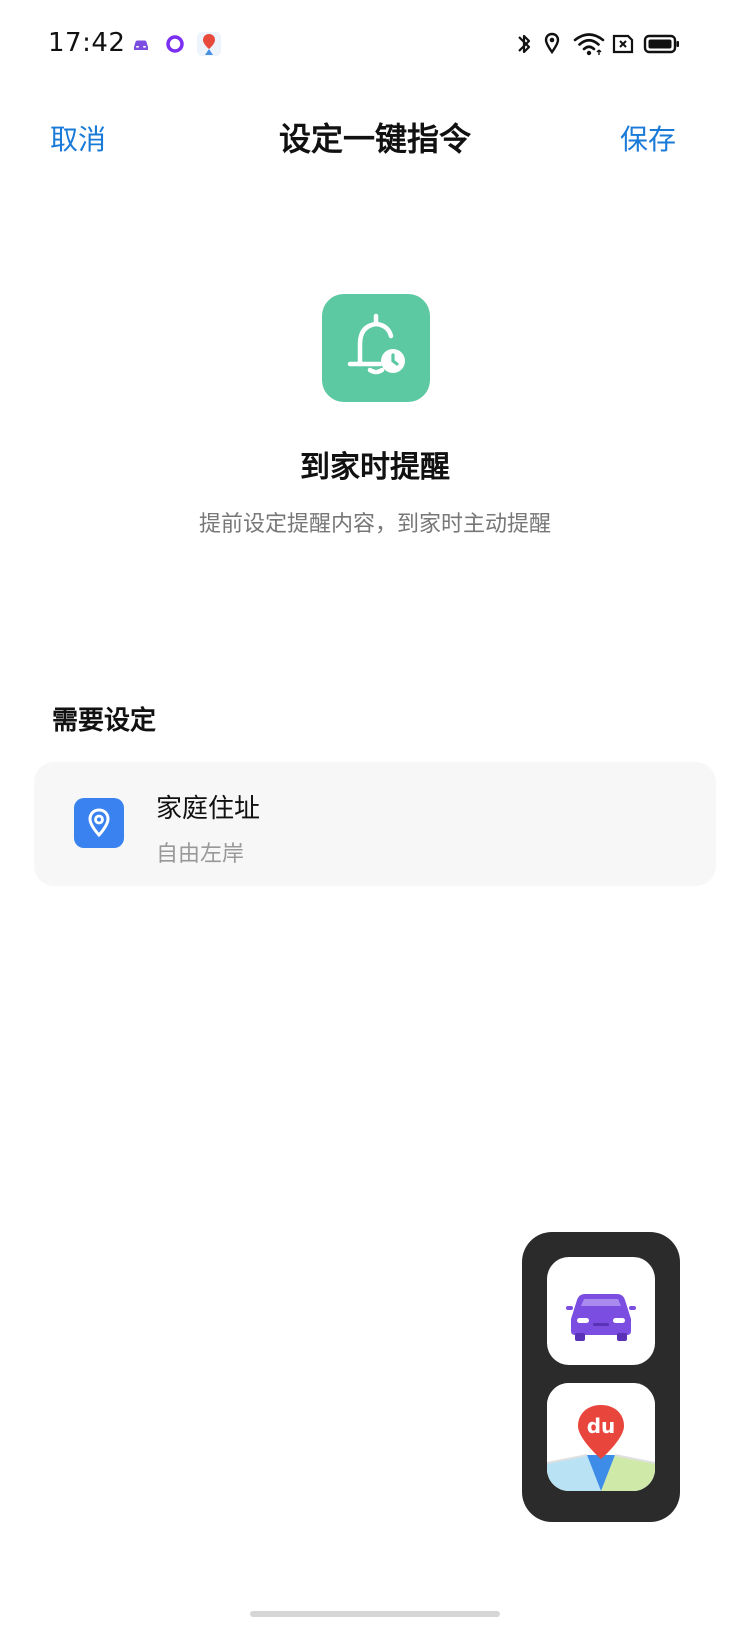 The height and width of the screenshot is (1625, 750). Describe the element at coordinates (87, 43) in the screenshot. I see `status-time: 17:42` at that location.